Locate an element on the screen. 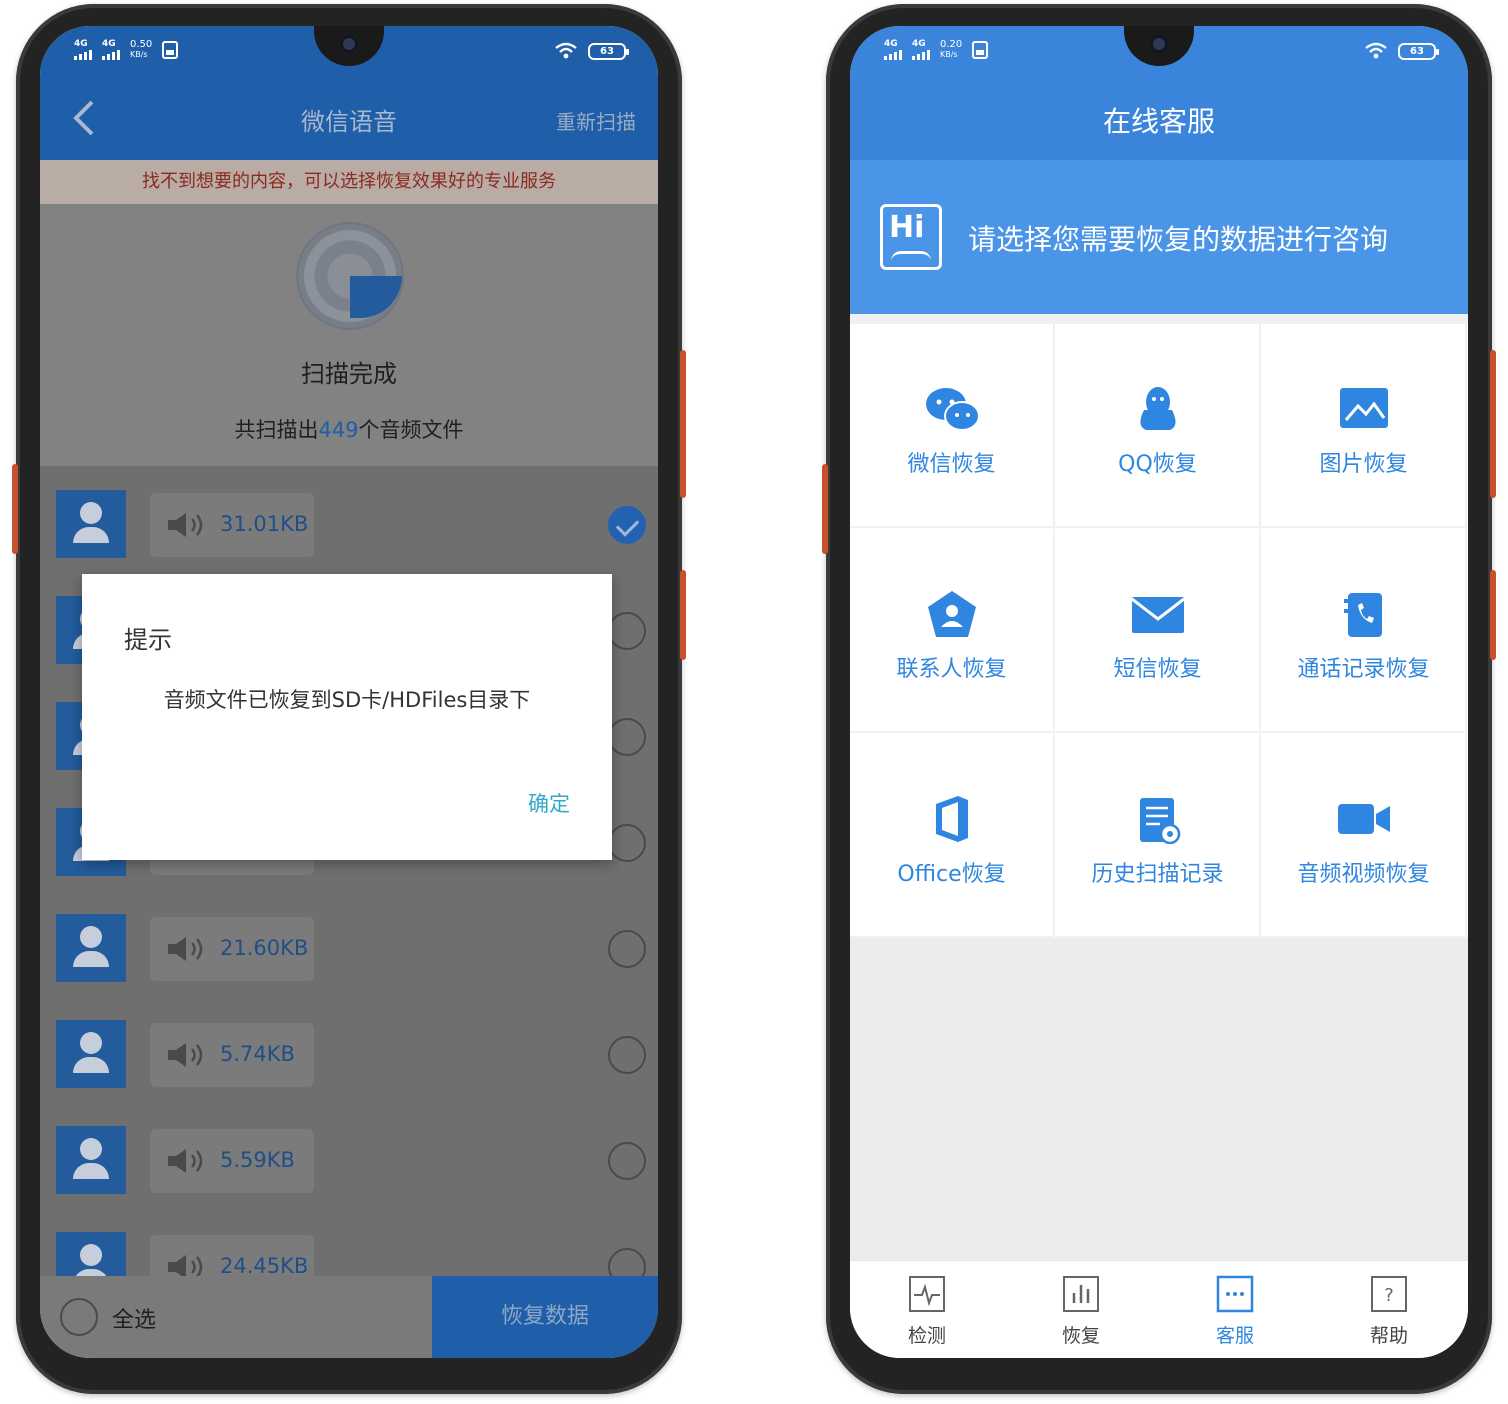 This screenshot has width=1508, height=1404. scan-summary: 扫描完成 共扫描出449个音频文件 is located at coordinates (349, 335).